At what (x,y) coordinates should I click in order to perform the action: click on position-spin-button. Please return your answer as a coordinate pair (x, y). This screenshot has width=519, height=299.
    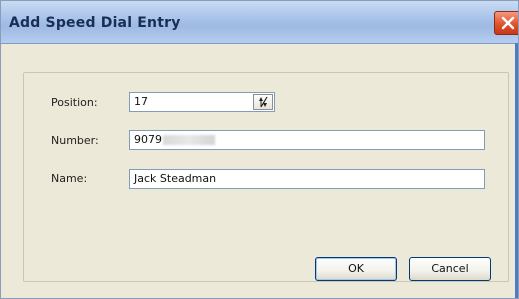
    Looking at the image, I should click on (263, 102).